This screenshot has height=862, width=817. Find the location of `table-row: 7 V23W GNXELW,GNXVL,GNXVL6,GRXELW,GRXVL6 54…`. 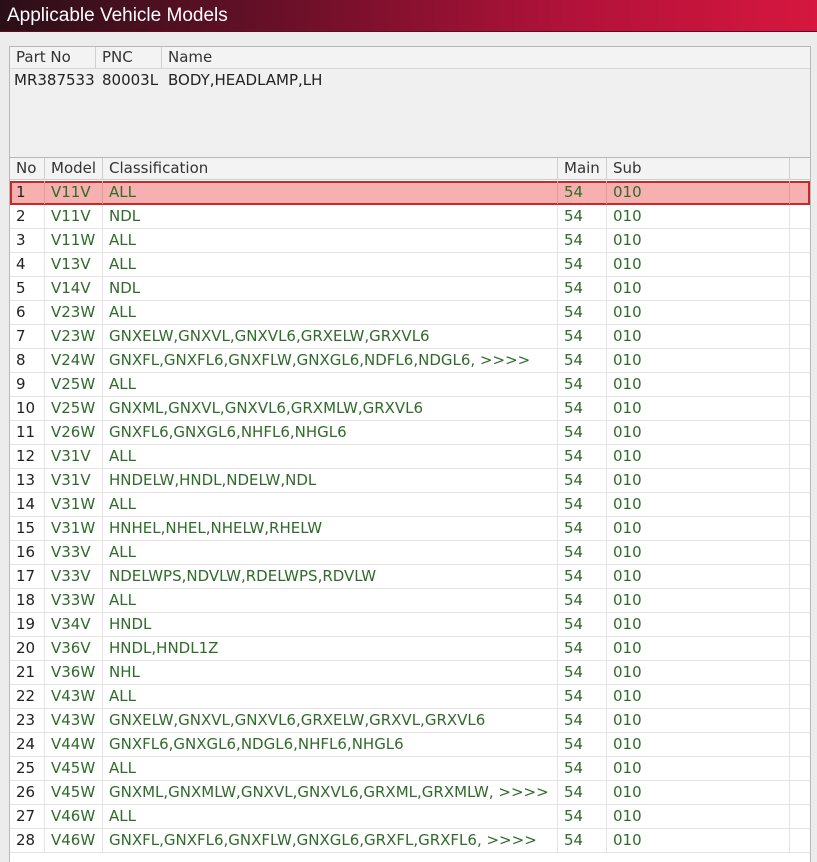

table-row: 7 V23W GNXELW,GNXVL,GNXVL6,GRXELW,GRXVL6 54… is located at coordinates (410, 337).